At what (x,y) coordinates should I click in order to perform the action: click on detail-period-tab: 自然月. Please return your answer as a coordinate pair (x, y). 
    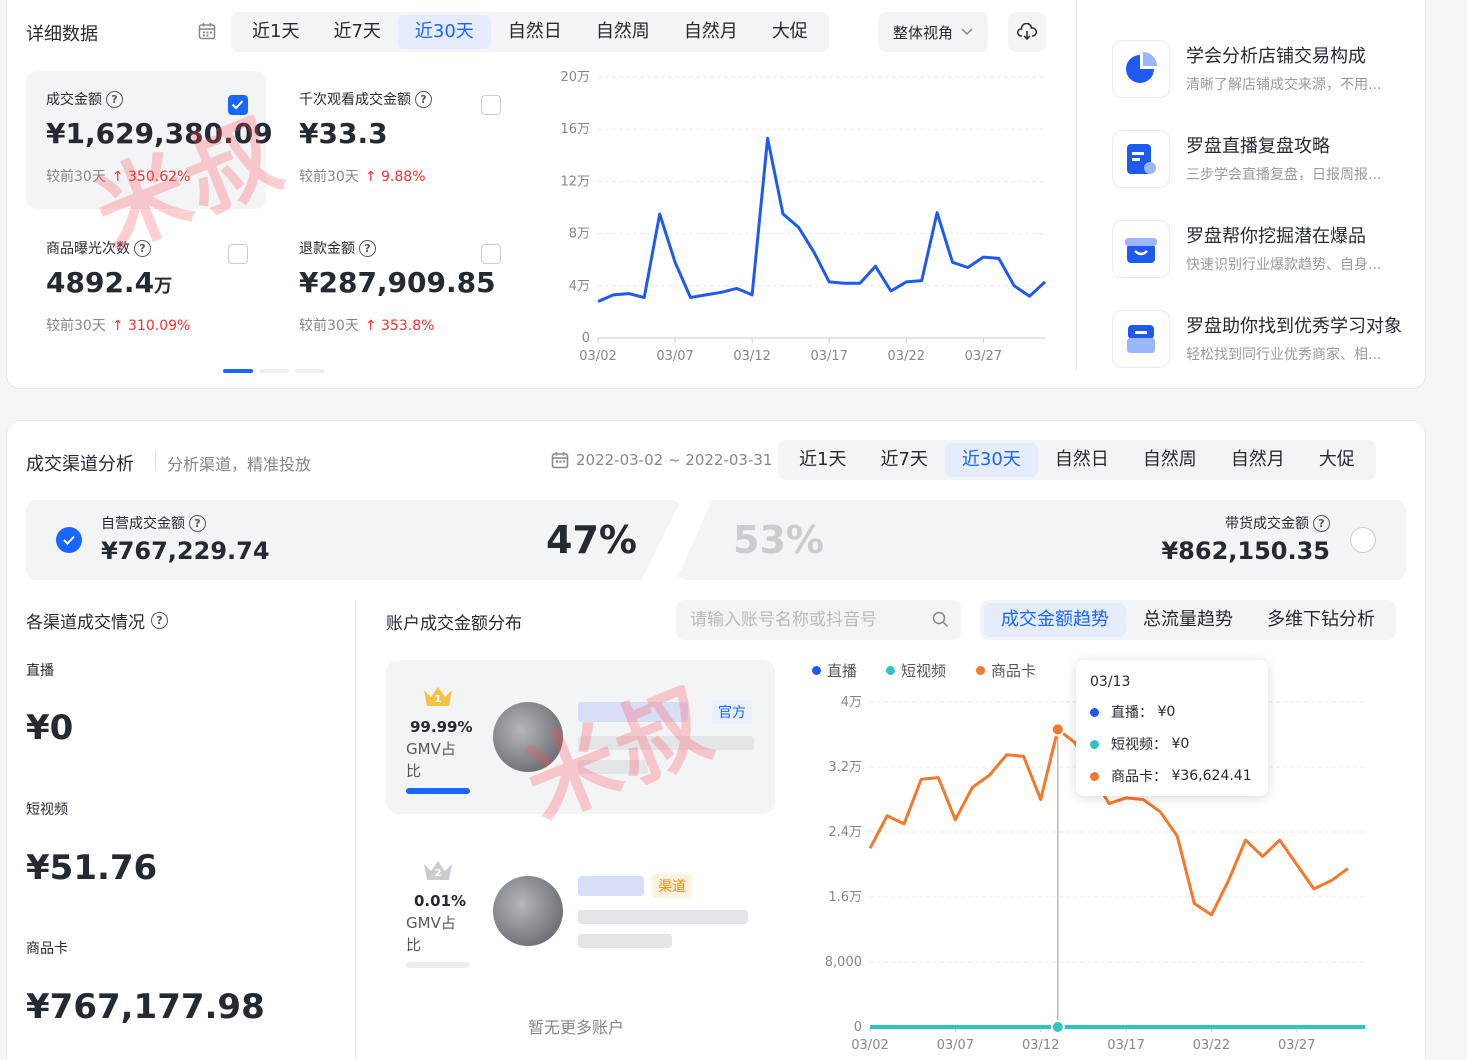
    Looking at the image, I should click on (711, 32).